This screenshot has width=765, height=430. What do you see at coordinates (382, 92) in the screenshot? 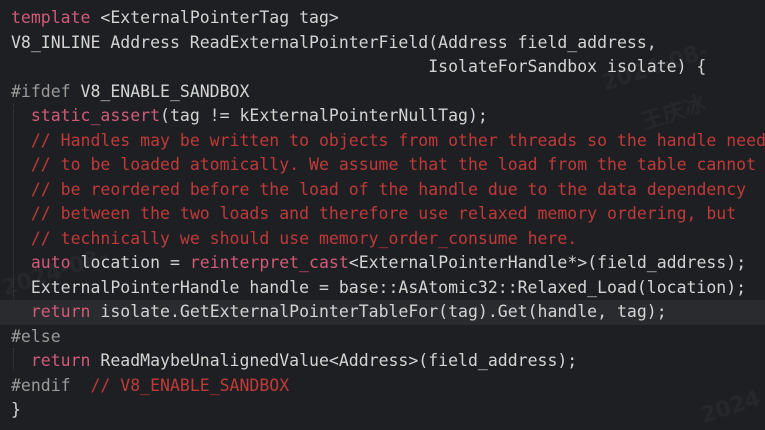
I see `code-line: #ifdef V8_ENABLE_SANDBOX` at bounding box center [382, 92].